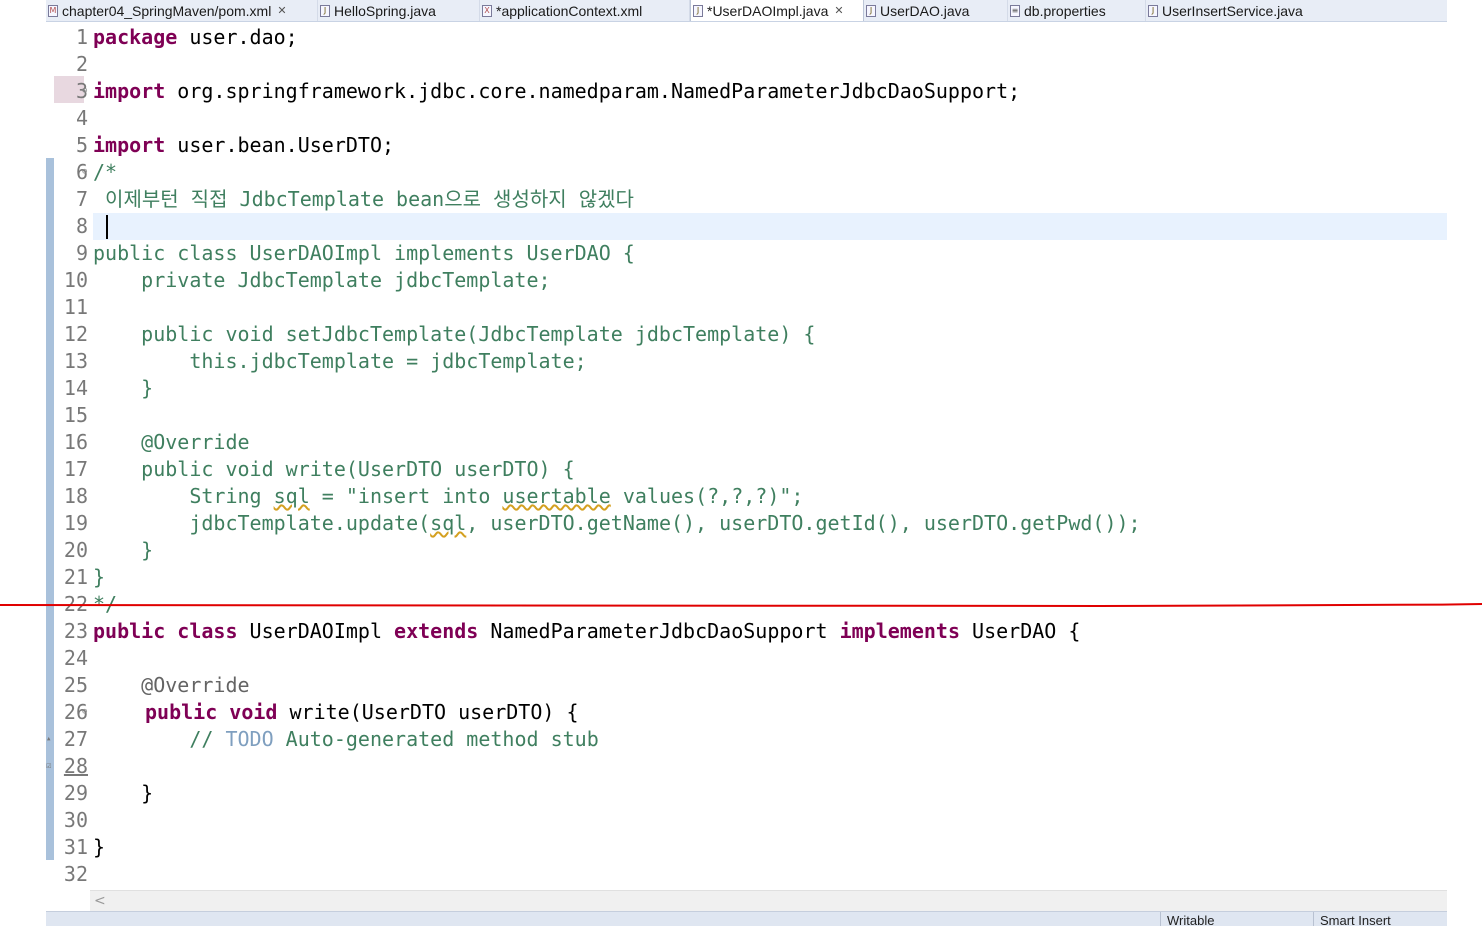 Image resolution: width=1482 pixels, height=926 pixels. I want to click on tab-applicationcontext-xml: X *applicationContext.xml, so click(585, 10).